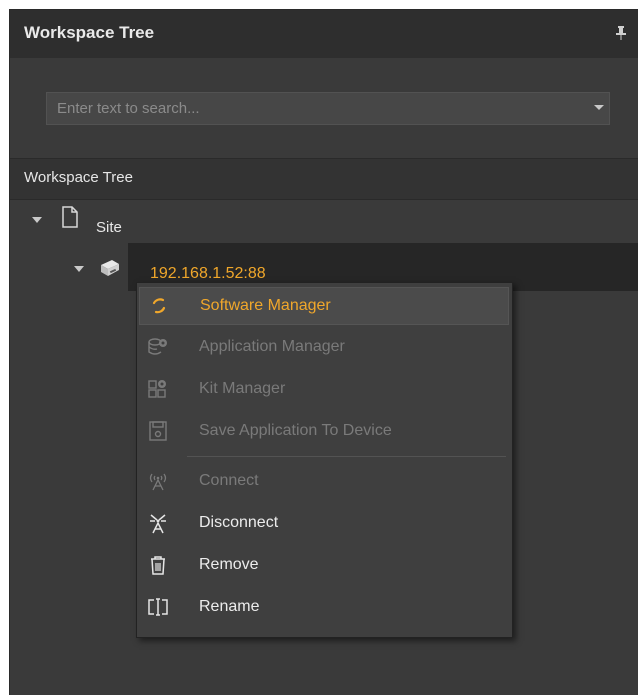 Image resolution: width=638 pixels, height=695 pixels. What do you see at coordinates (159, 306) in the screenshot?
I see `spinner-icon` at bounding box center [159, 306].